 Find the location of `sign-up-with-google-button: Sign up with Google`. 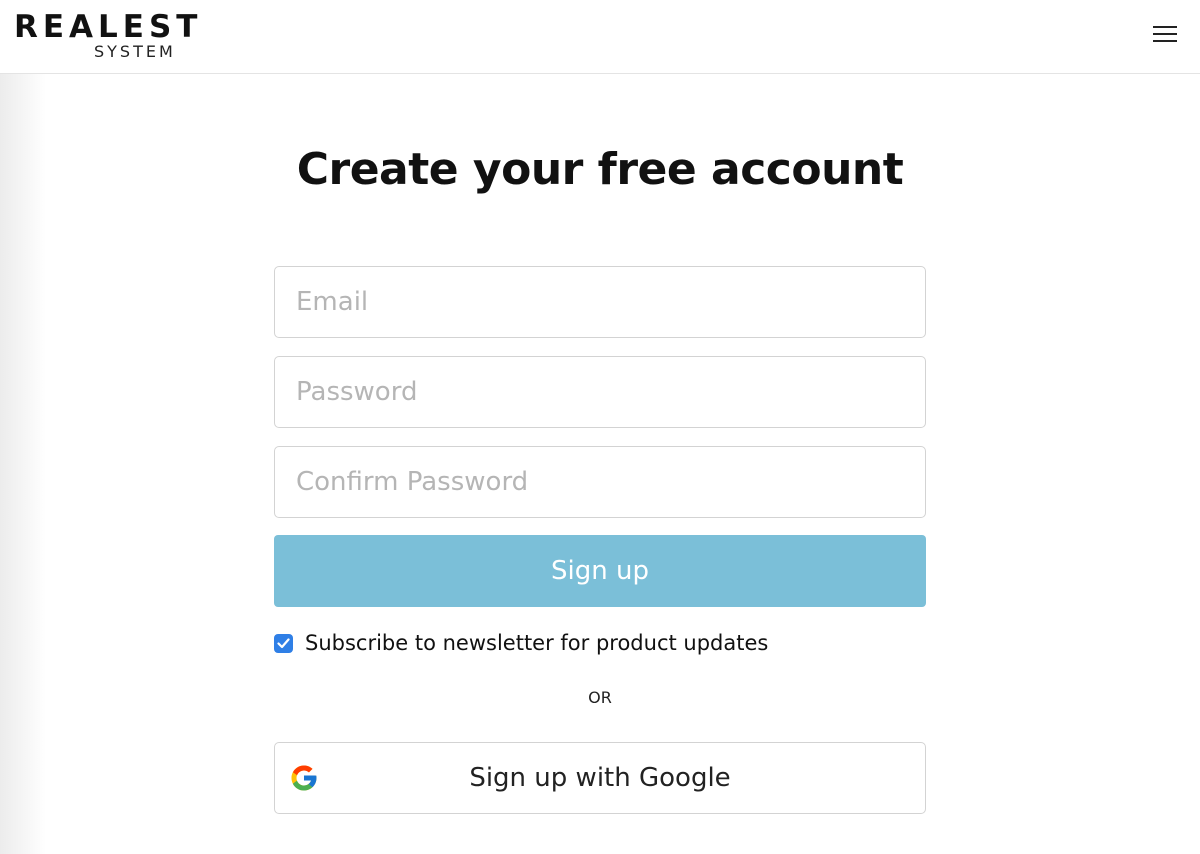

sign-up-with-google-button: Sign up with Google is located at coordinates (600, 778).